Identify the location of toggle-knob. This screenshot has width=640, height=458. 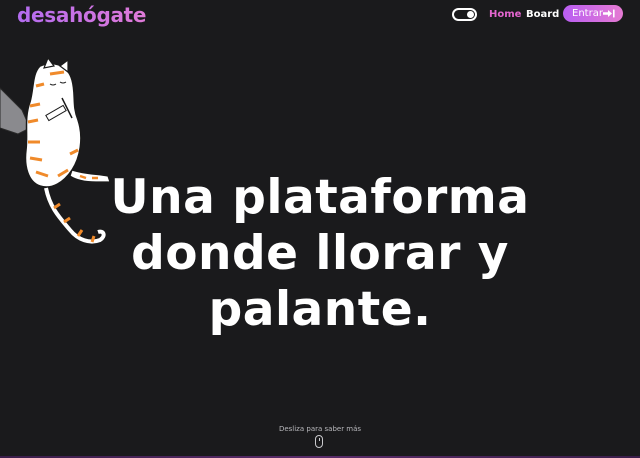
(470, 14).